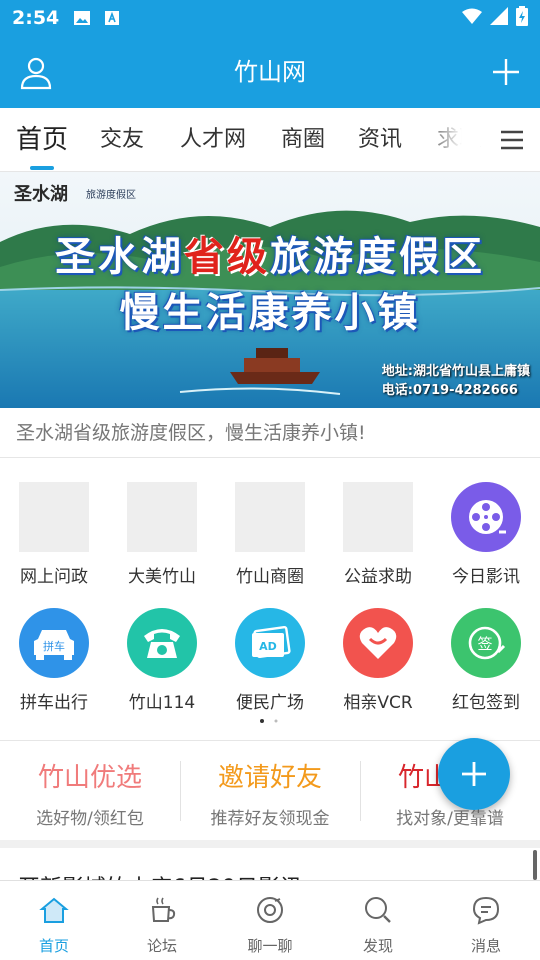 The height and width of the screenshot is (960, 540). Describe the element at coordinates (268, 646) in the screenshot. I see `svg-text: AD` at that location.